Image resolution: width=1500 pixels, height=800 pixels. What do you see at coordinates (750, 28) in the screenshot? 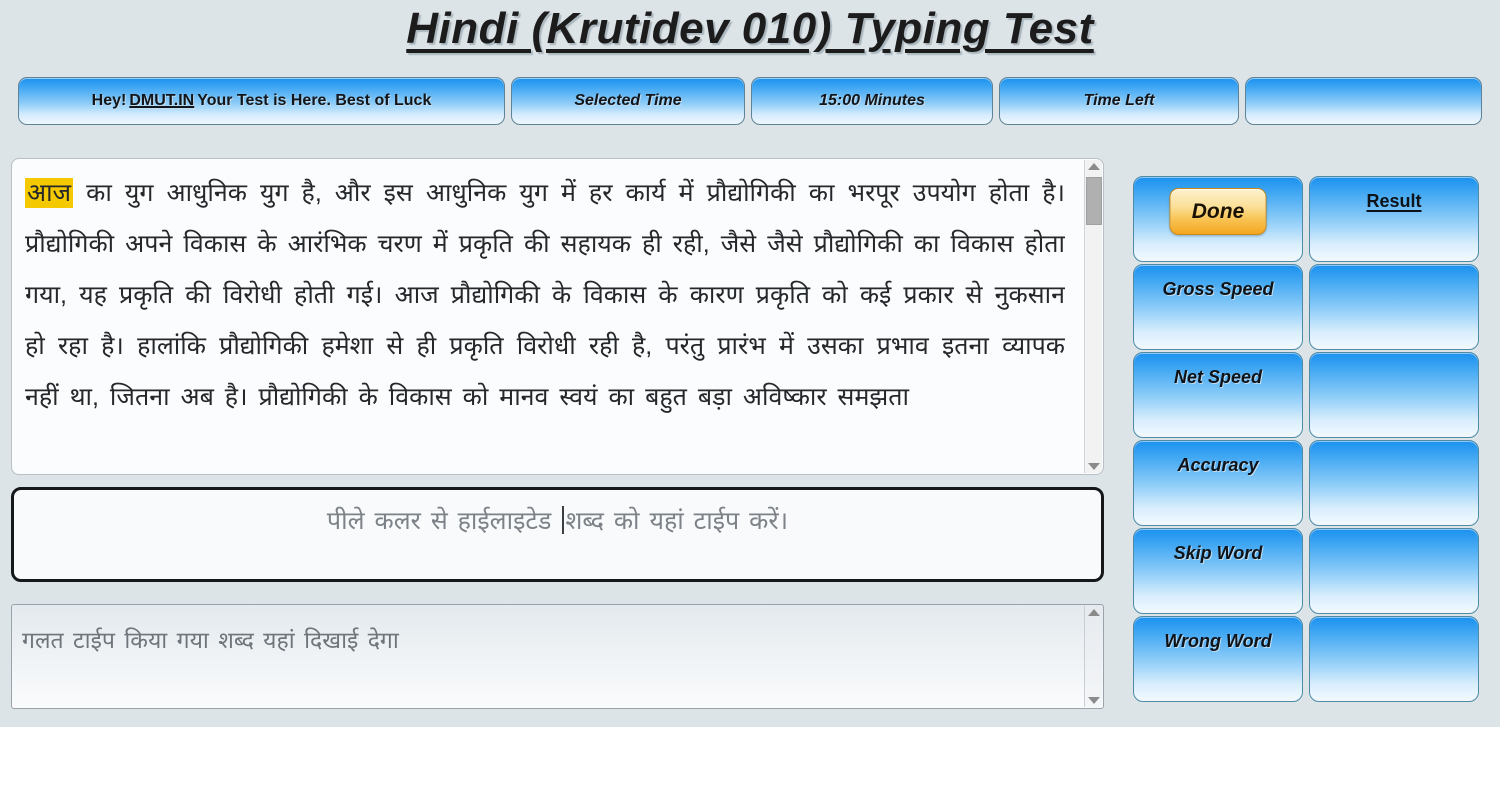
I see `page-title: Hindi (Krutidev 010) Typing Test` at bounding box center [750, 28].